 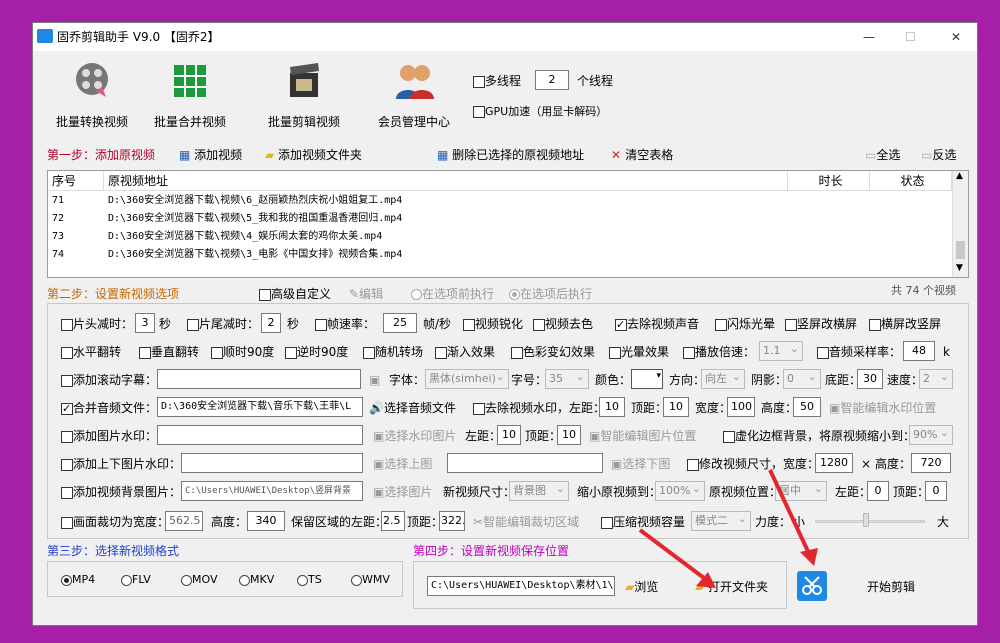 What do you see at coordinates (67, 352) in the screenshot?
I see `hflip-check` at bounding box center [67, 352].